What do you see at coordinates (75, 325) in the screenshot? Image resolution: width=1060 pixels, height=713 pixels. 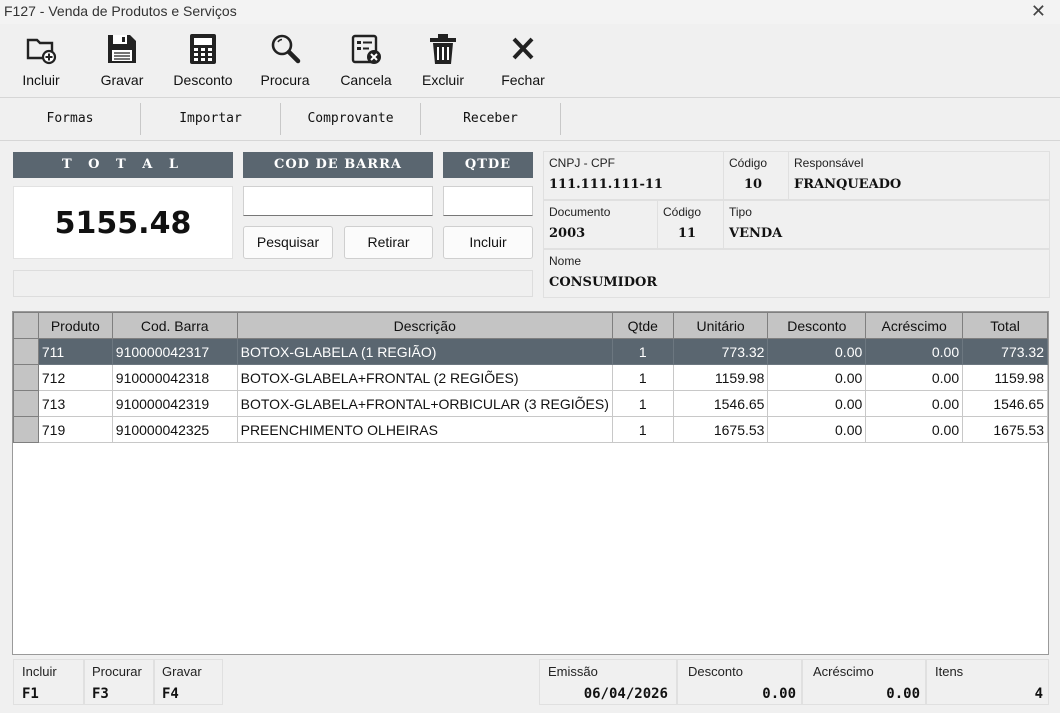 I see `col-produto: Produto` at bounding box center [75, 325].